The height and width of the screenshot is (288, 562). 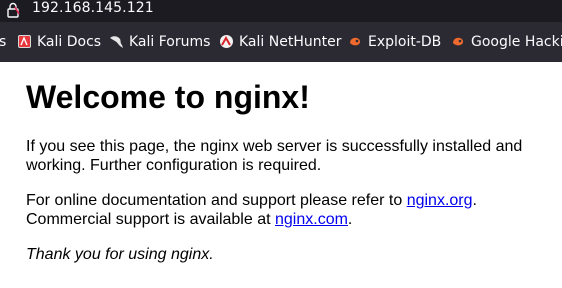 I want to click on docs-period: ., so click(x=474, y=200).